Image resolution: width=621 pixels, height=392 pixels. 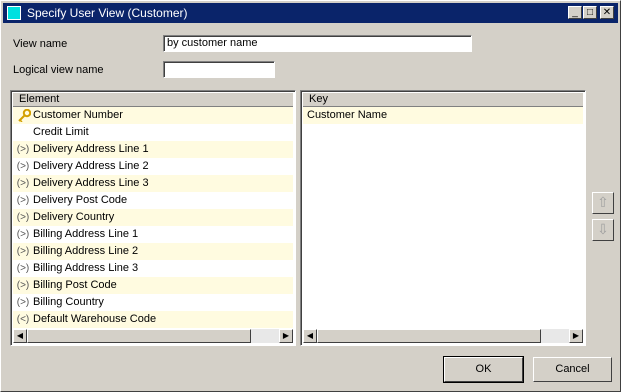 I want to click on element-column-header: Element, so click(x=153, y=100).